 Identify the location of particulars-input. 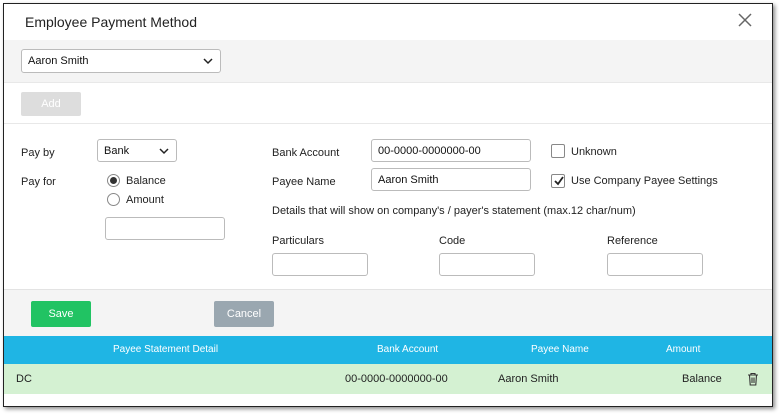
(320, 264).